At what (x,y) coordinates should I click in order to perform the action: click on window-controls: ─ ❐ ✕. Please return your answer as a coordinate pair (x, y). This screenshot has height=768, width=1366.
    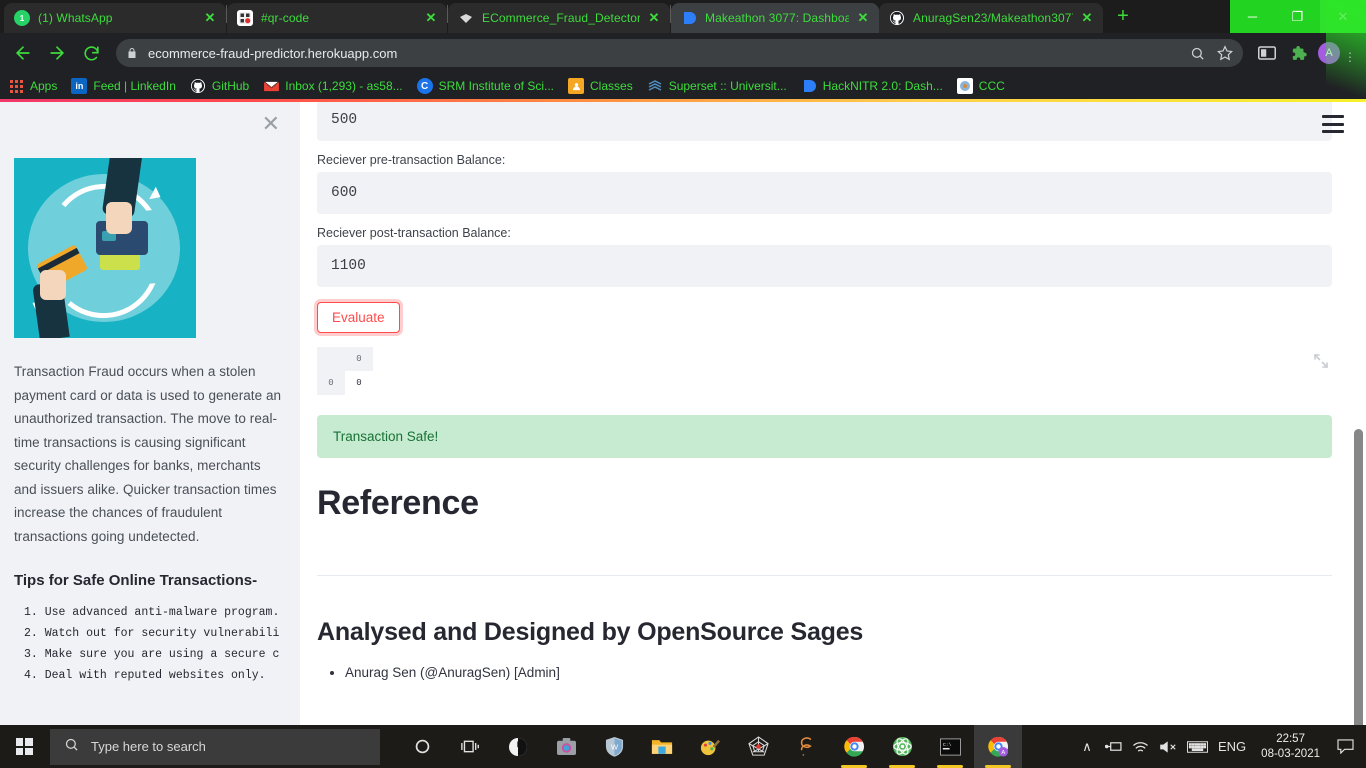
    Looking at the image, I should click on (1298, 16).